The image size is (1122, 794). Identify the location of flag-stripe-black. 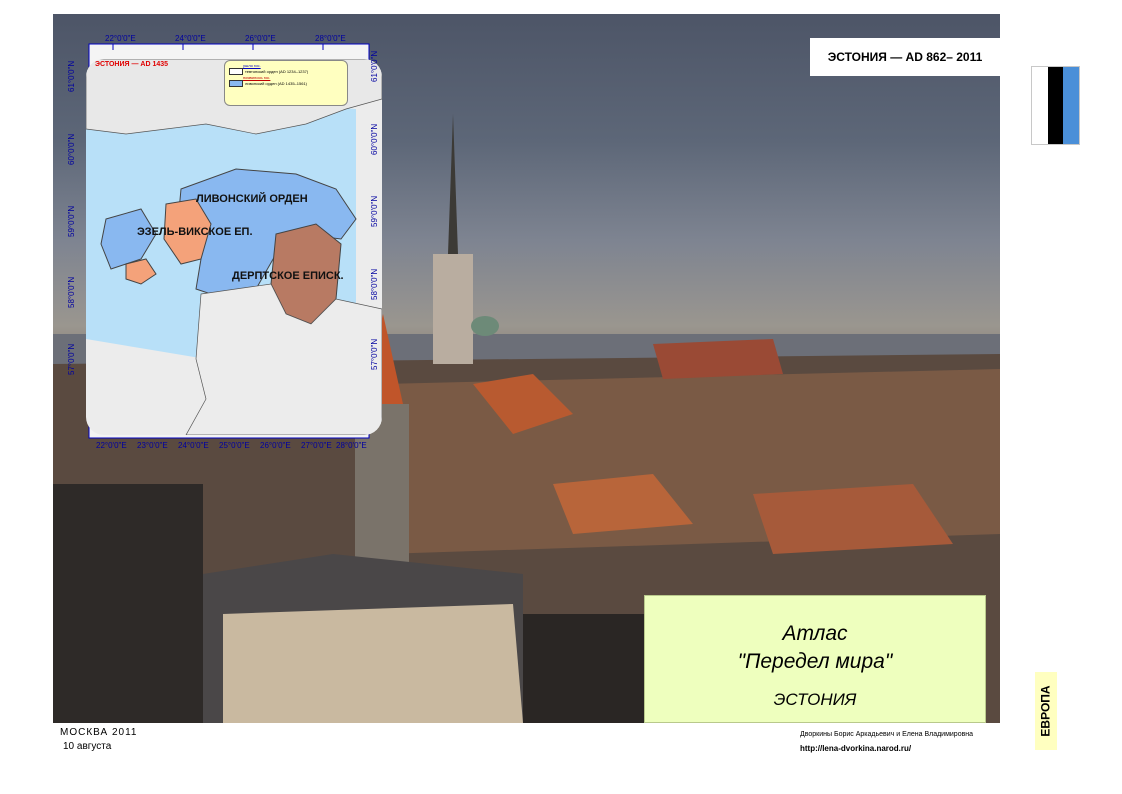
(1055, 105).